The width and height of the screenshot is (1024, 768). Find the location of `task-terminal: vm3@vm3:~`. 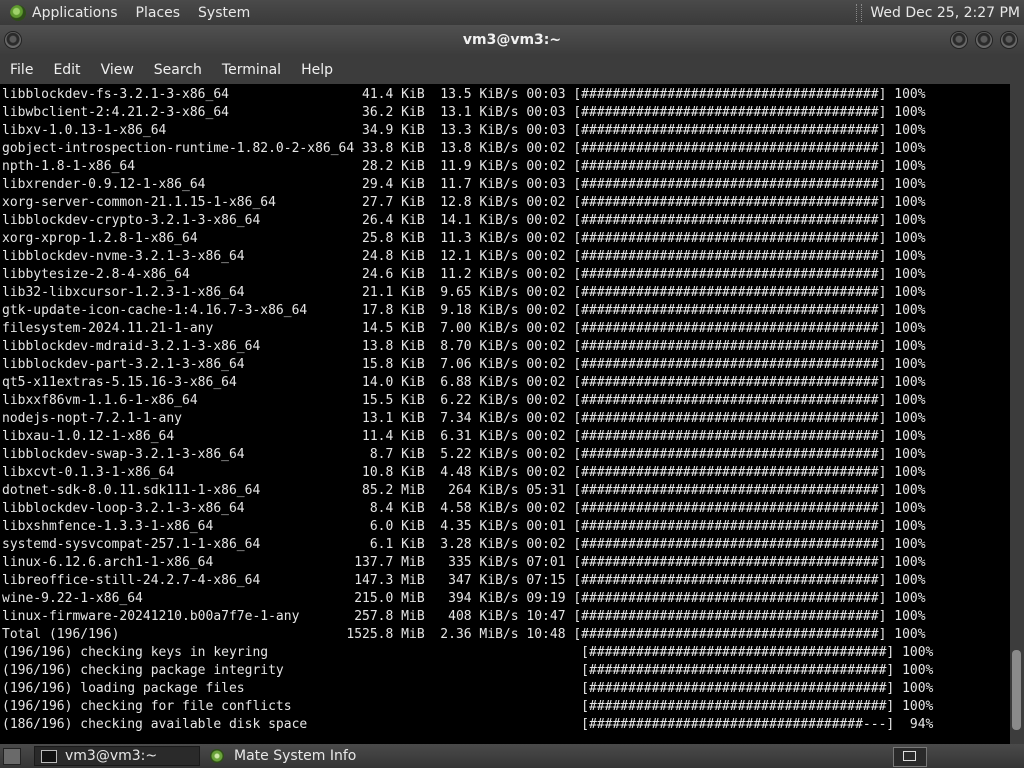

task-terminal: vm3@vm3:~ is located at coordinates (117, 756).